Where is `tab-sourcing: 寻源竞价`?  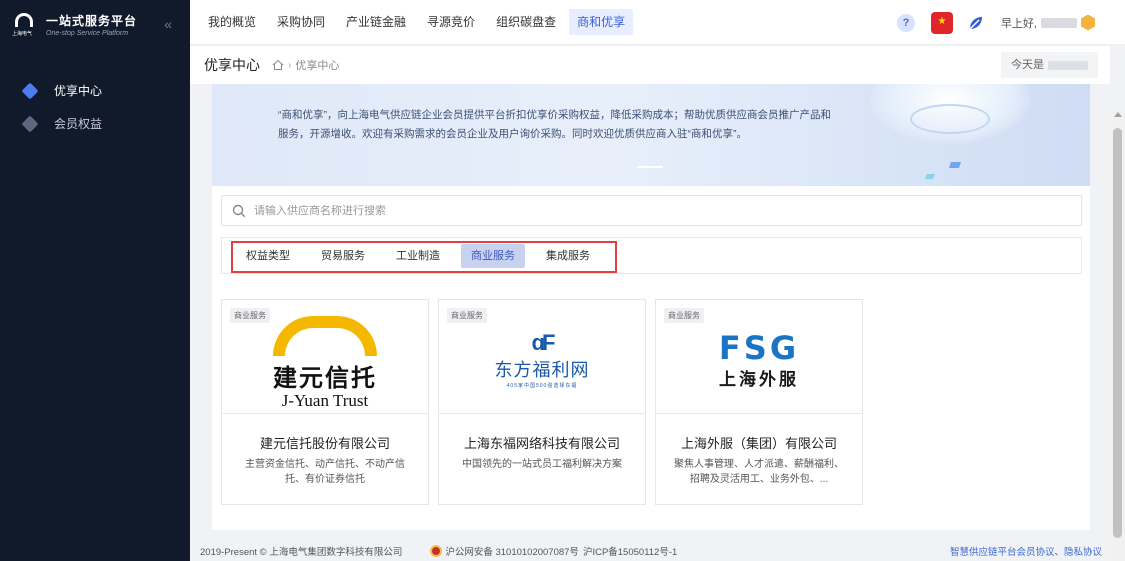
tab-sourcing: 寻源竞价 is located at coordinates (451, 22).